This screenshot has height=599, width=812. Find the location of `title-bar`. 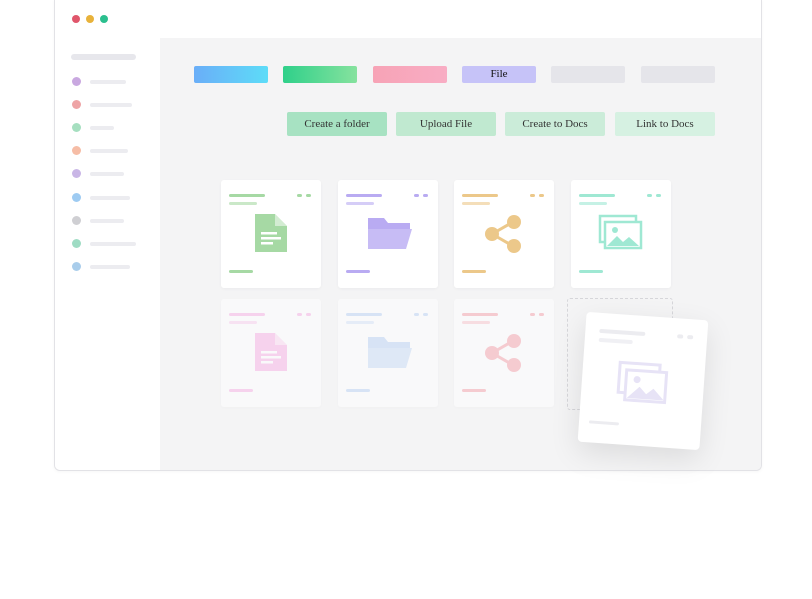

title-bar is located at coordinates (408, 19).